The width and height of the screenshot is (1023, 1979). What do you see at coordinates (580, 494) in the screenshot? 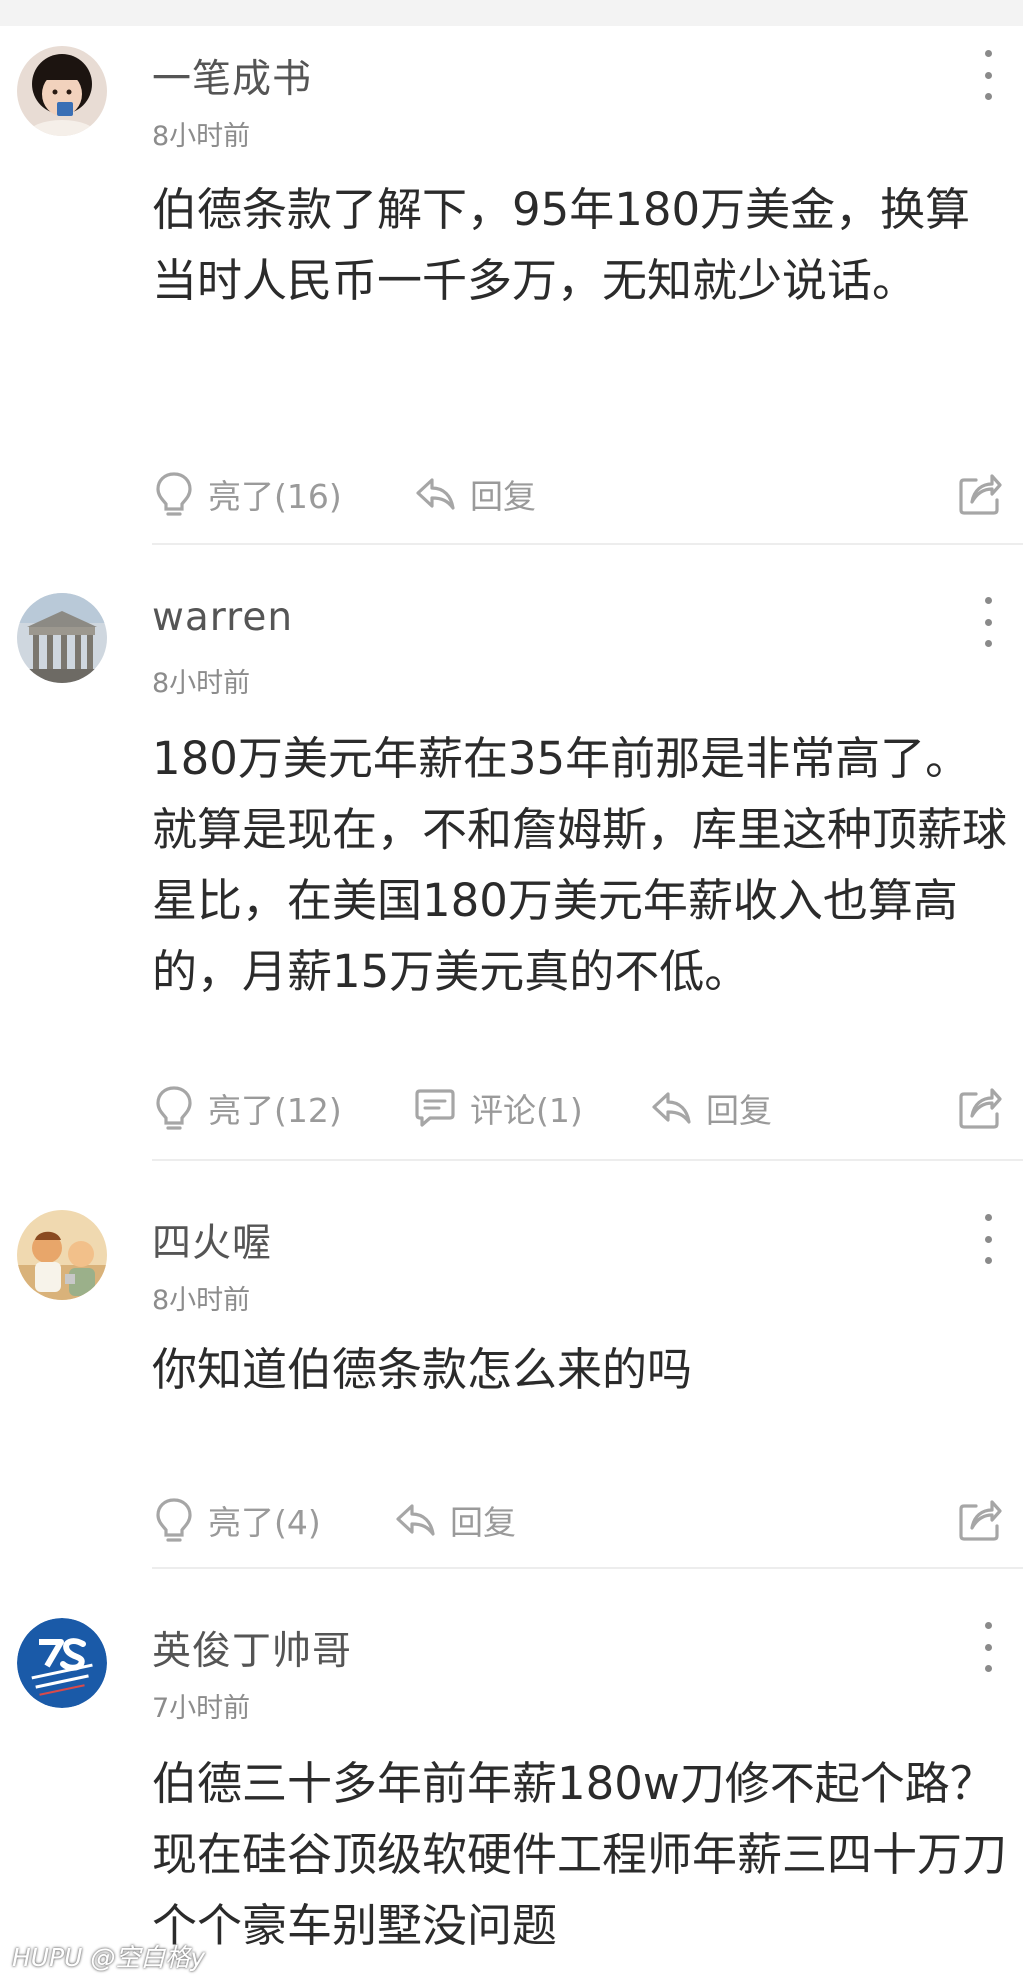
I see `action-bar: 亮了(16) 回复` at bounding box center [580, 494].